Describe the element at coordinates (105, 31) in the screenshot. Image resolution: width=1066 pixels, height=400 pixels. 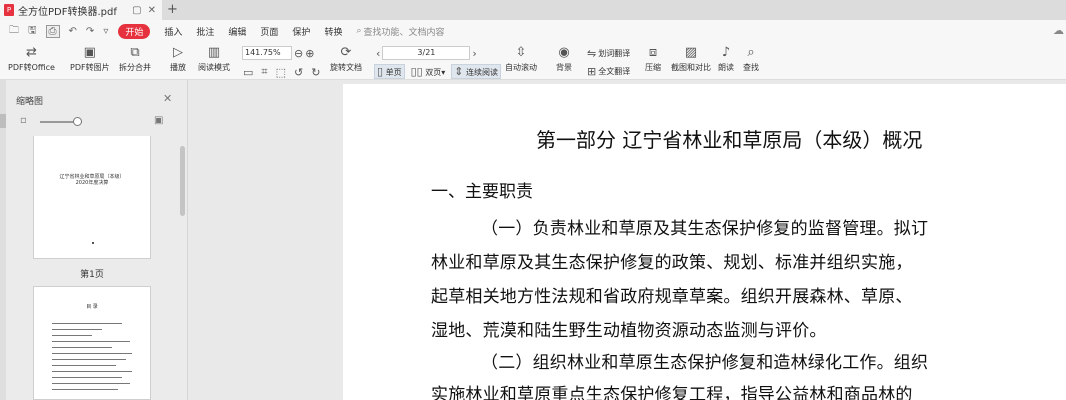
I see `dropdown-icon: ▿` at that location.